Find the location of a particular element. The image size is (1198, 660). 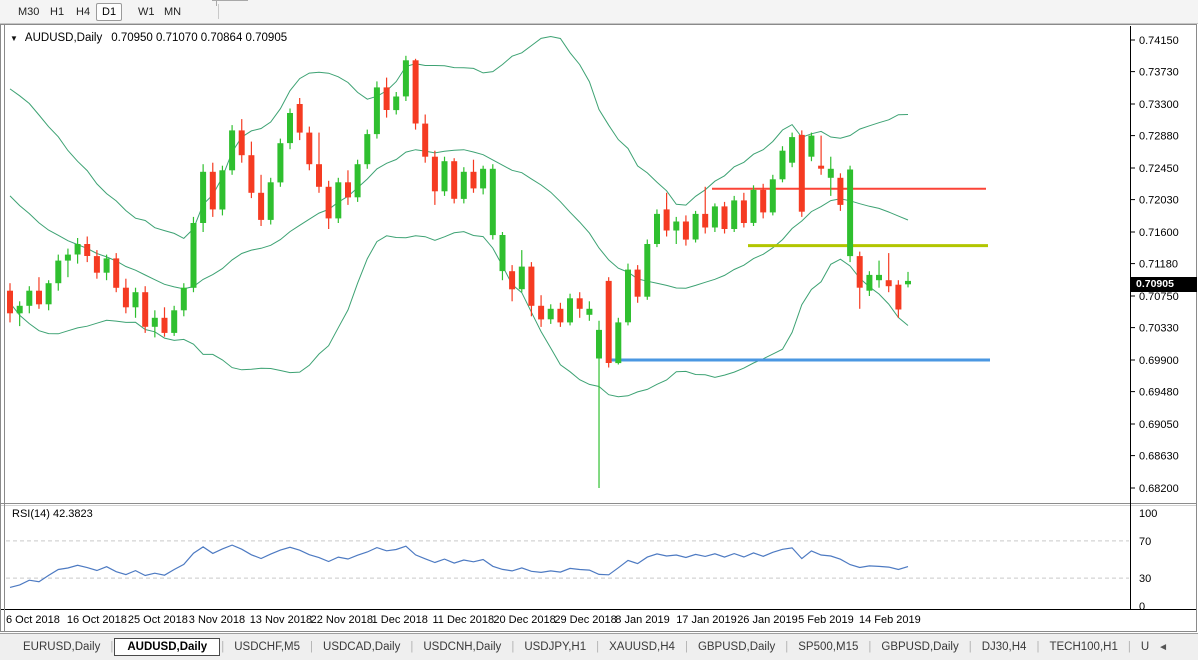

timeframe-button-mn: MN is located at coordinates (172, 12).